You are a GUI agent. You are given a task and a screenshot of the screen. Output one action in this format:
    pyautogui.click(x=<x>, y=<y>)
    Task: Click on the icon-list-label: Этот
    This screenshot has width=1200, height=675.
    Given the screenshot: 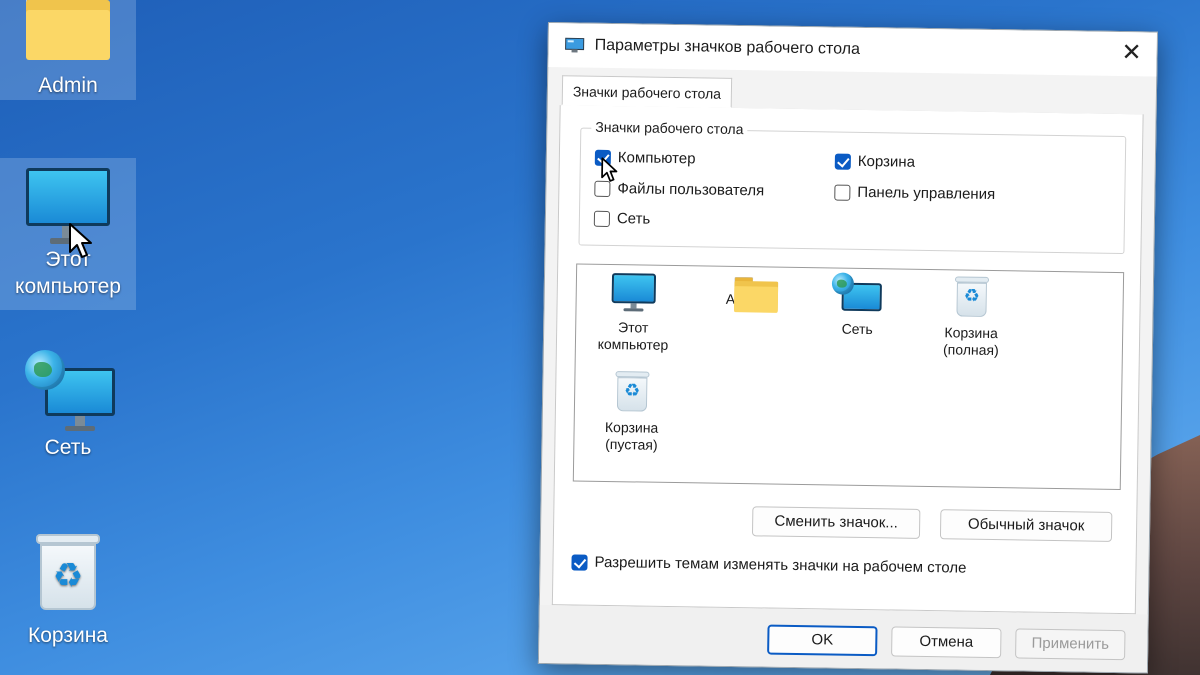 What is the action you would take?
    pyautogui.click(x=633, y=327)
    